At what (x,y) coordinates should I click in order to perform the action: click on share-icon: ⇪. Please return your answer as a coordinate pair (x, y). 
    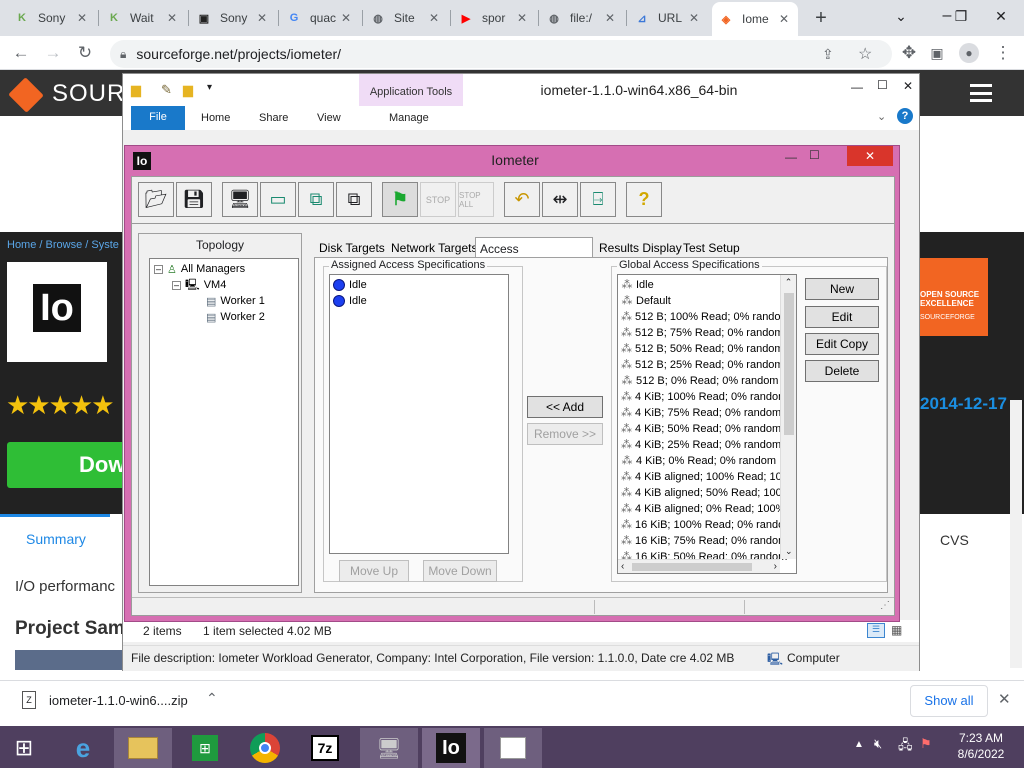
    Looking at the image, I should click on (828, 54).